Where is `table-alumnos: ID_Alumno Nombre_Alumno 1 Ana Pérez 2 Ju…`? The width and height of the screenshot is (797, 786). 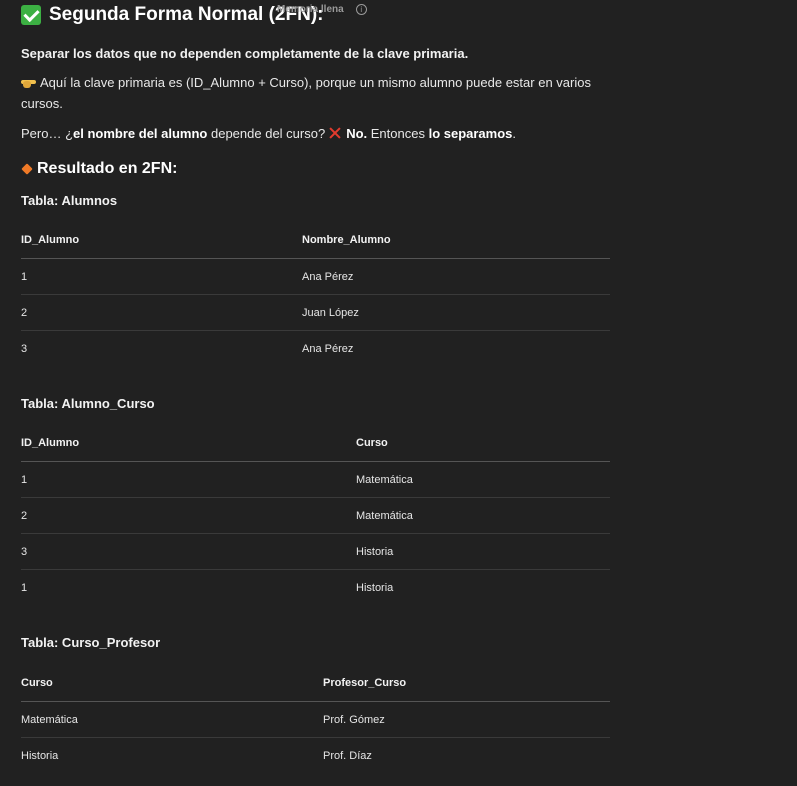 table-alumnos: ID_Alumno Nombre_Alumno 1 Ana Pérez 2 Ju… is located at coordinates (315, 294).